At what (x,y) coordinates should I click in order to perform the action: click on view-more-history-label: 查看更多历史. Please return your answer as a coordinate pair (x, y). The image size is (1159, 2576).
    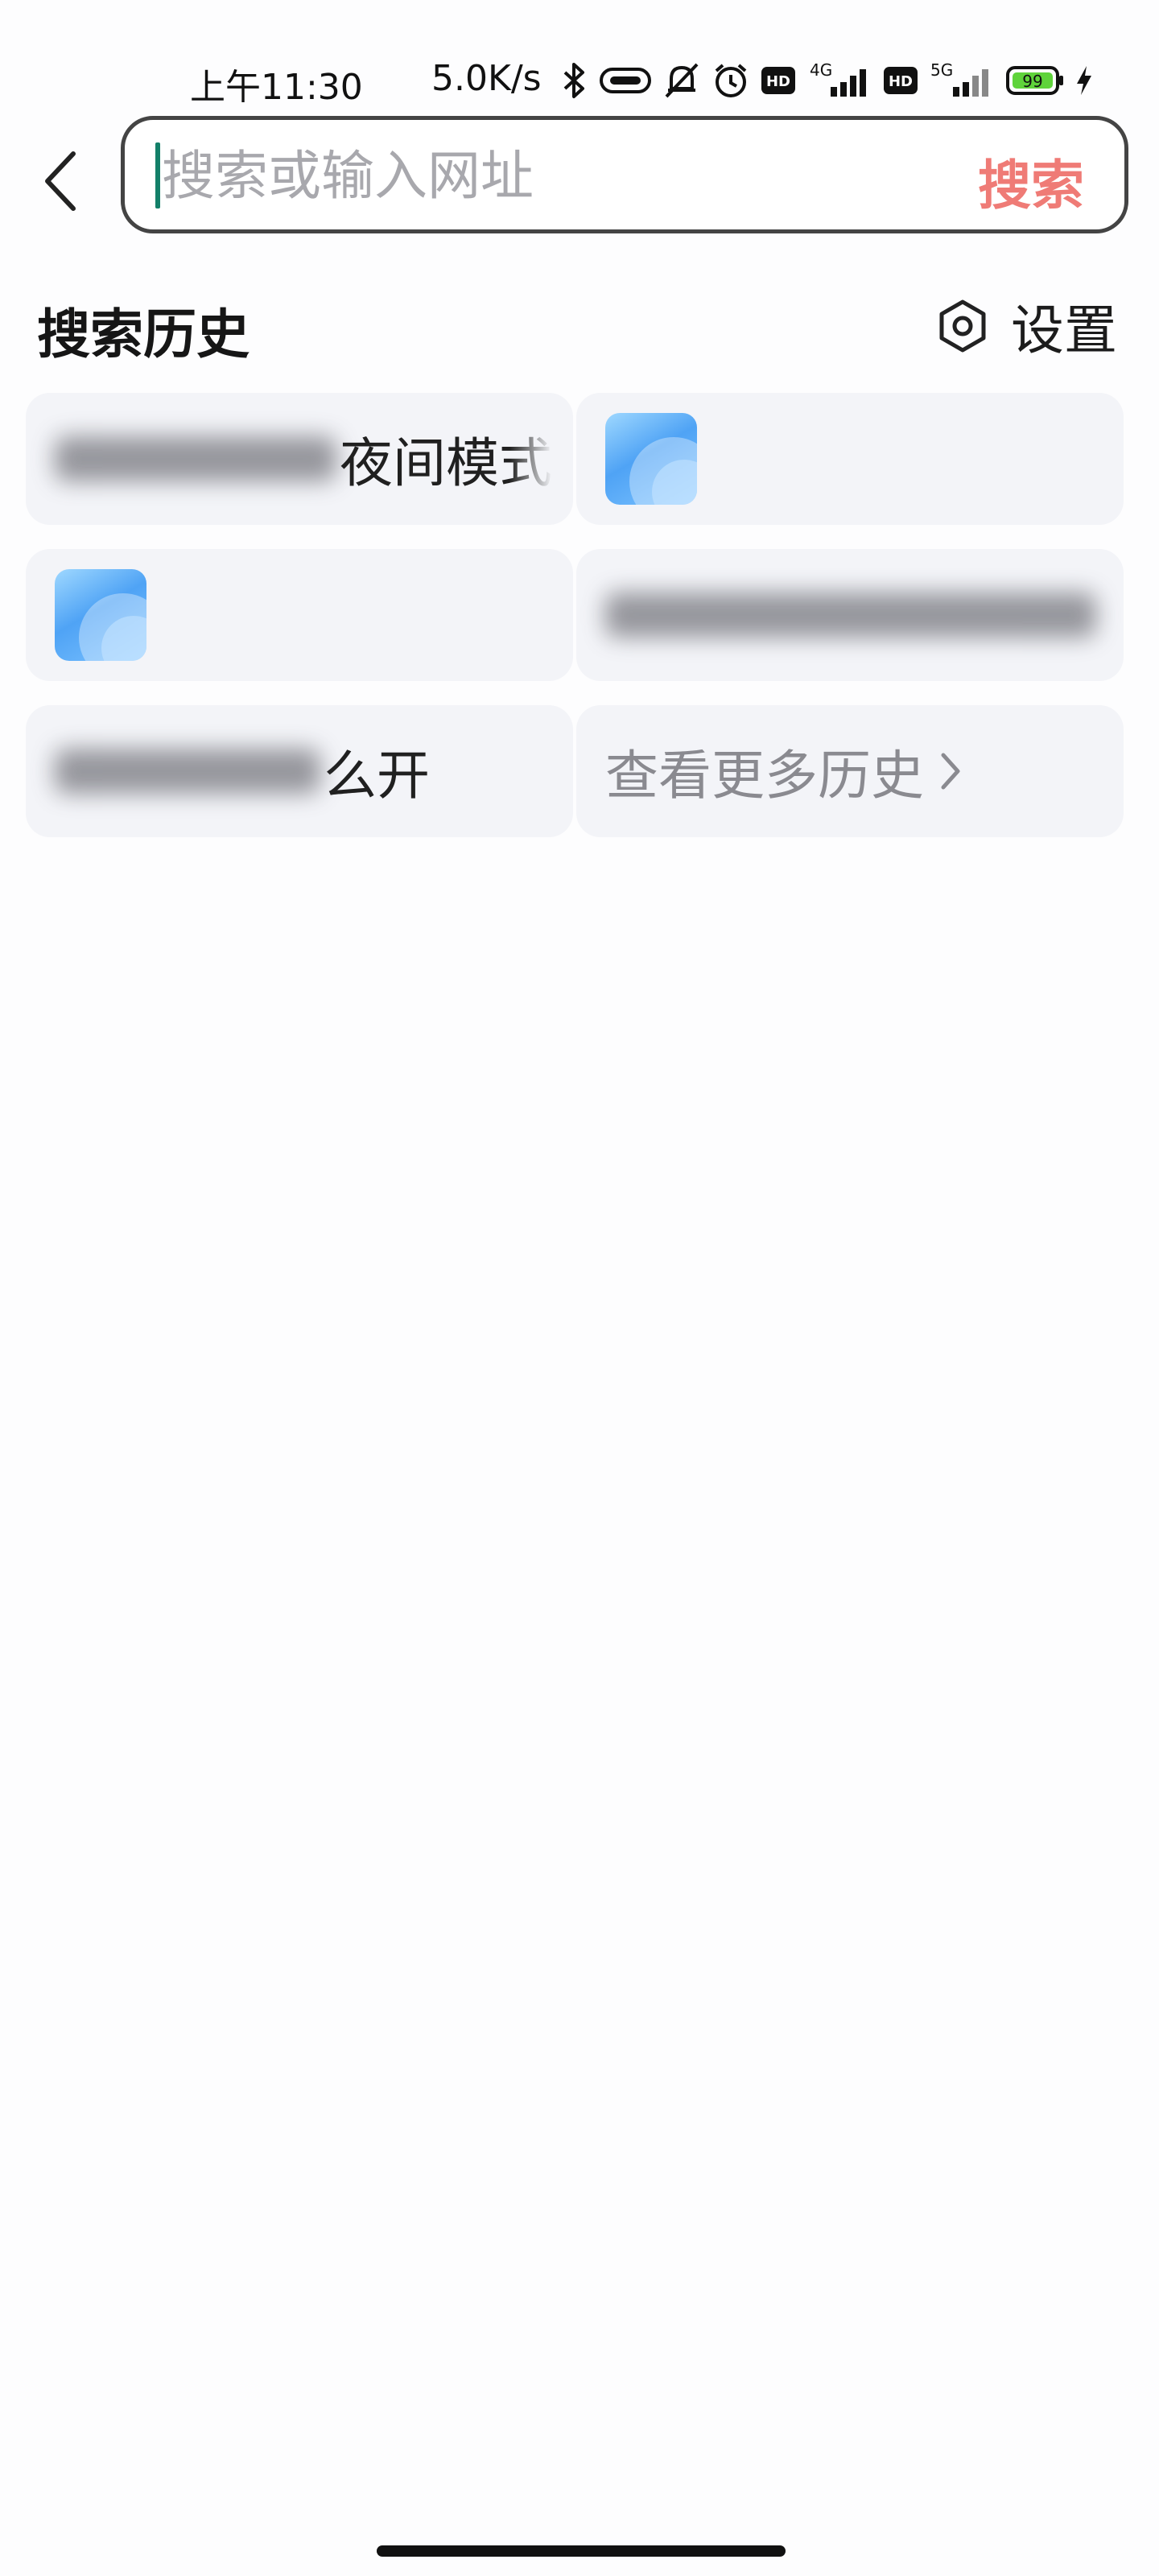
    Looking at the image, I should click on (764, 776).